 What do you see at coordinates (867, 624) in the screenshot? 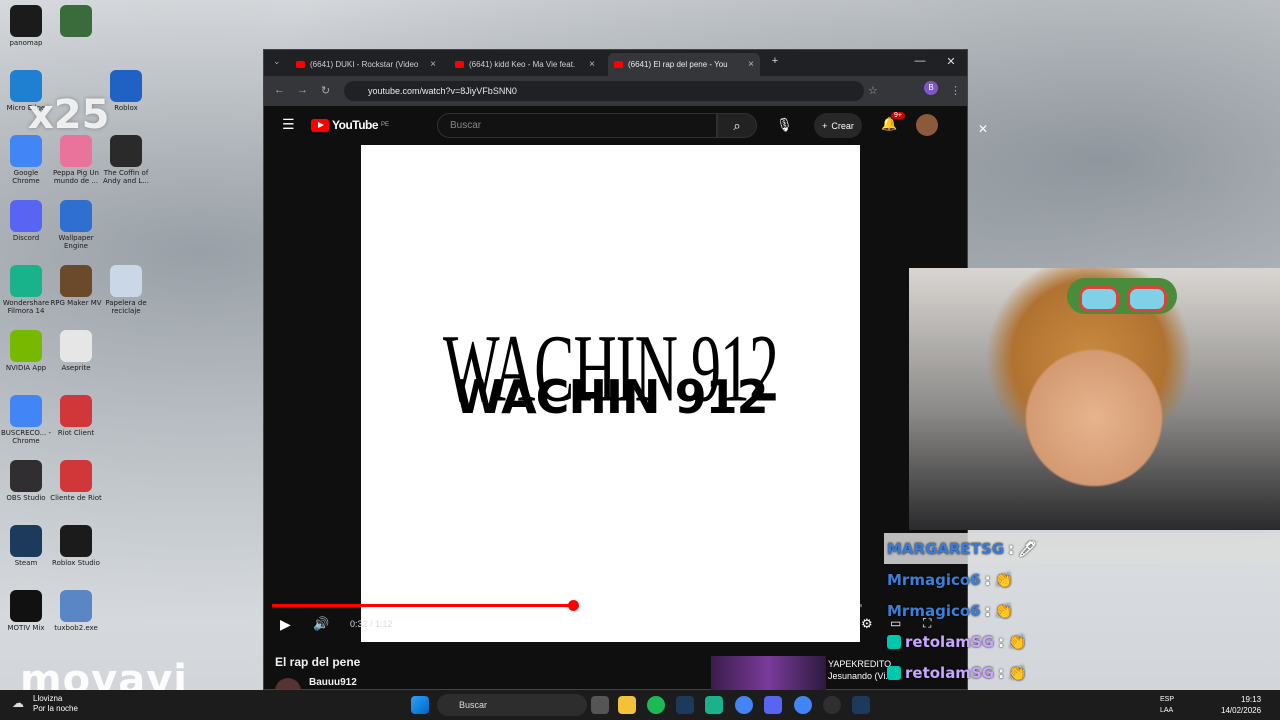
I see `settings-gear-icon: ⚙` at bounding box center [867, 624].